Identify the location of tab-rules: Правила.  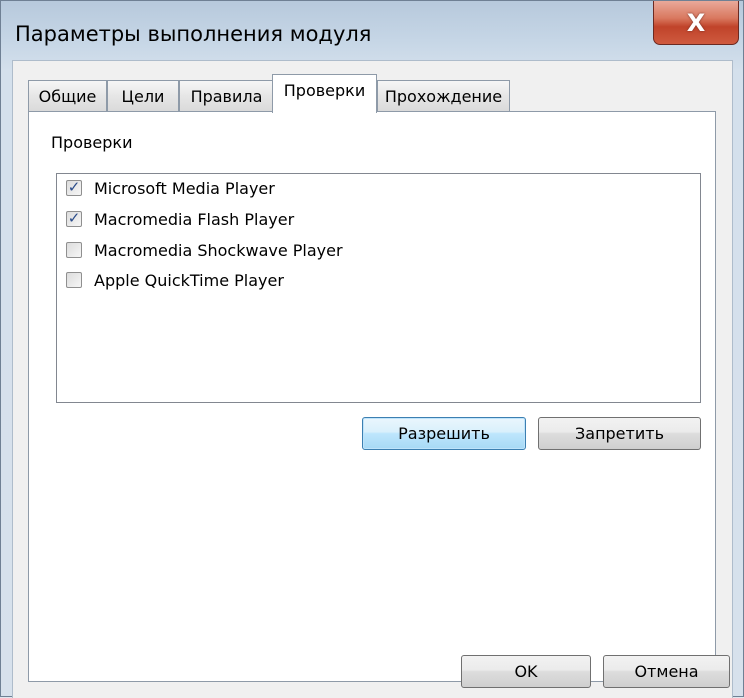
(226, 95).